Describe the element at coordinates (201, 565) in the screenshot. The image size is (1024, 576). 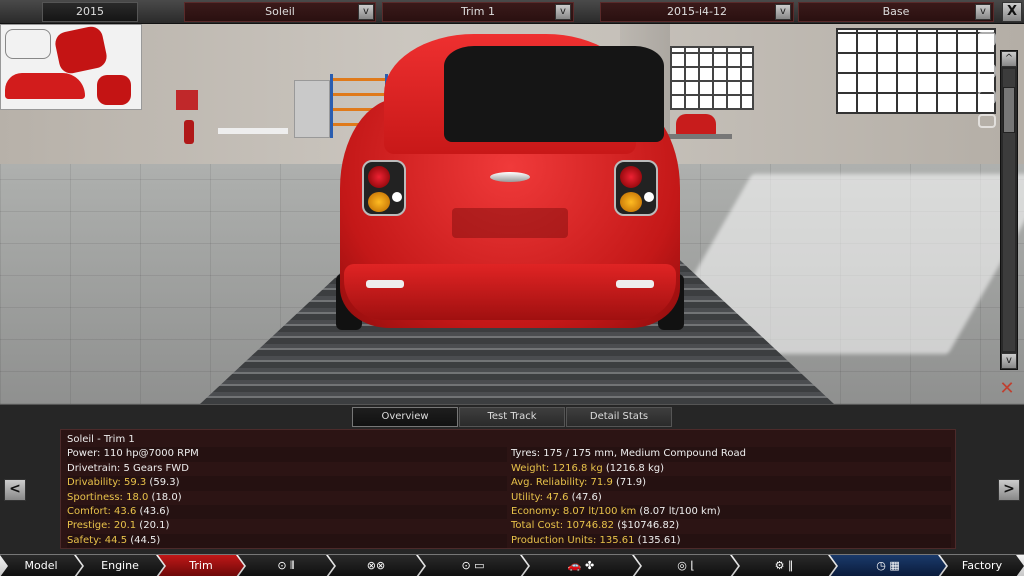
I see `nav-trim: Trim` at that location.